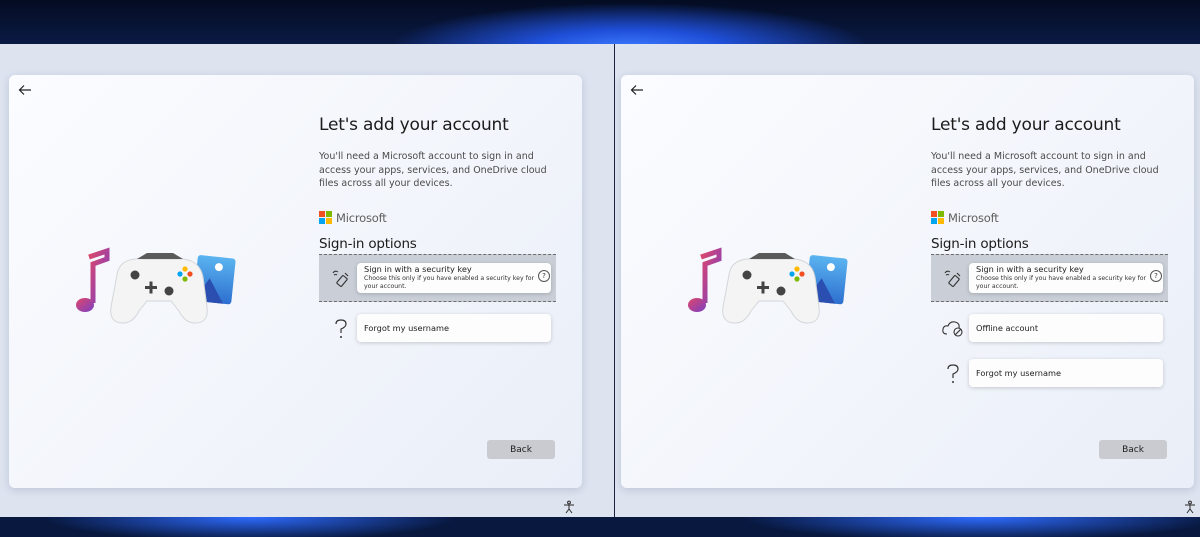  Describe the element at coordinates (1007, 327) in the screenshot. I see `option-offline-account-label: Offline account` at that location.